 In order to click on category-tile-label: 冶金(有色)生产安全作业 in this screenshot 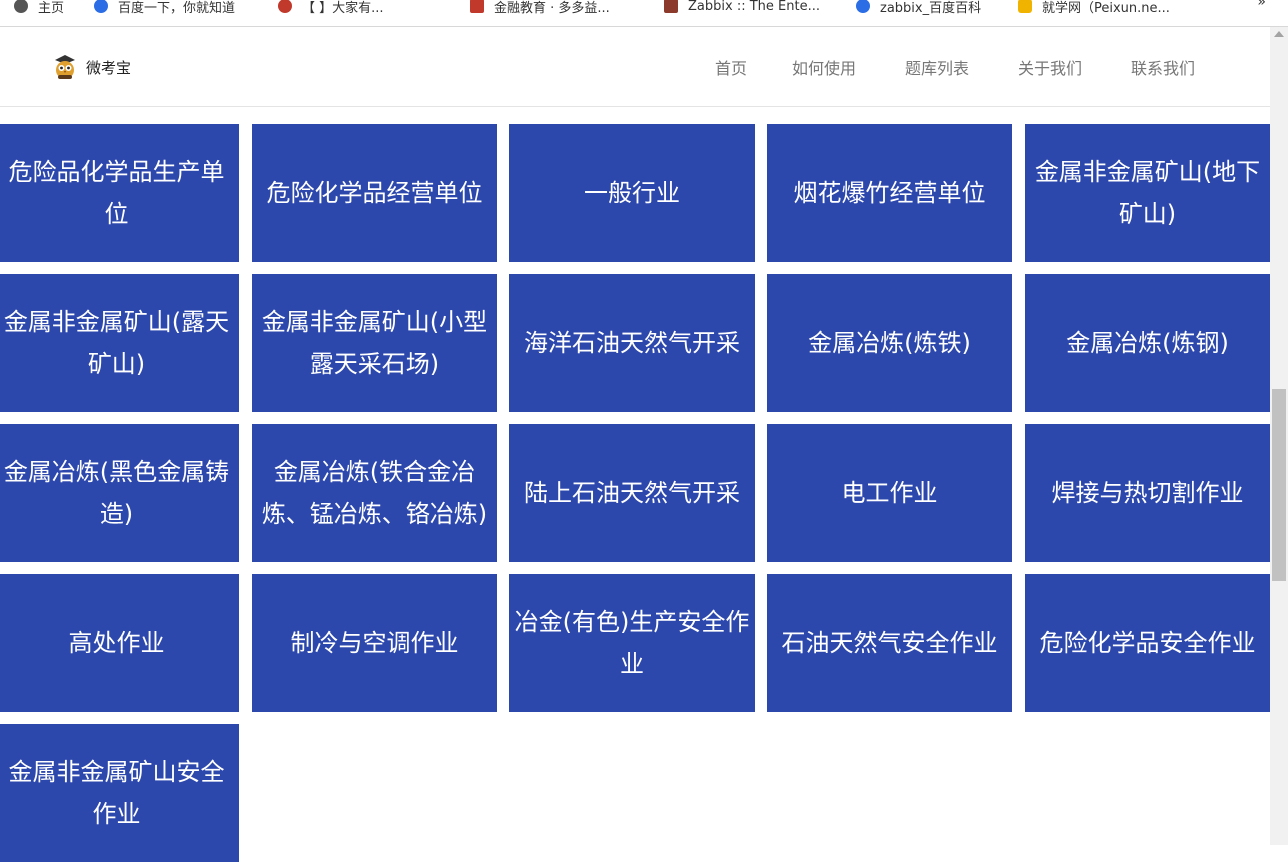, I will do `click(632, 643)`.